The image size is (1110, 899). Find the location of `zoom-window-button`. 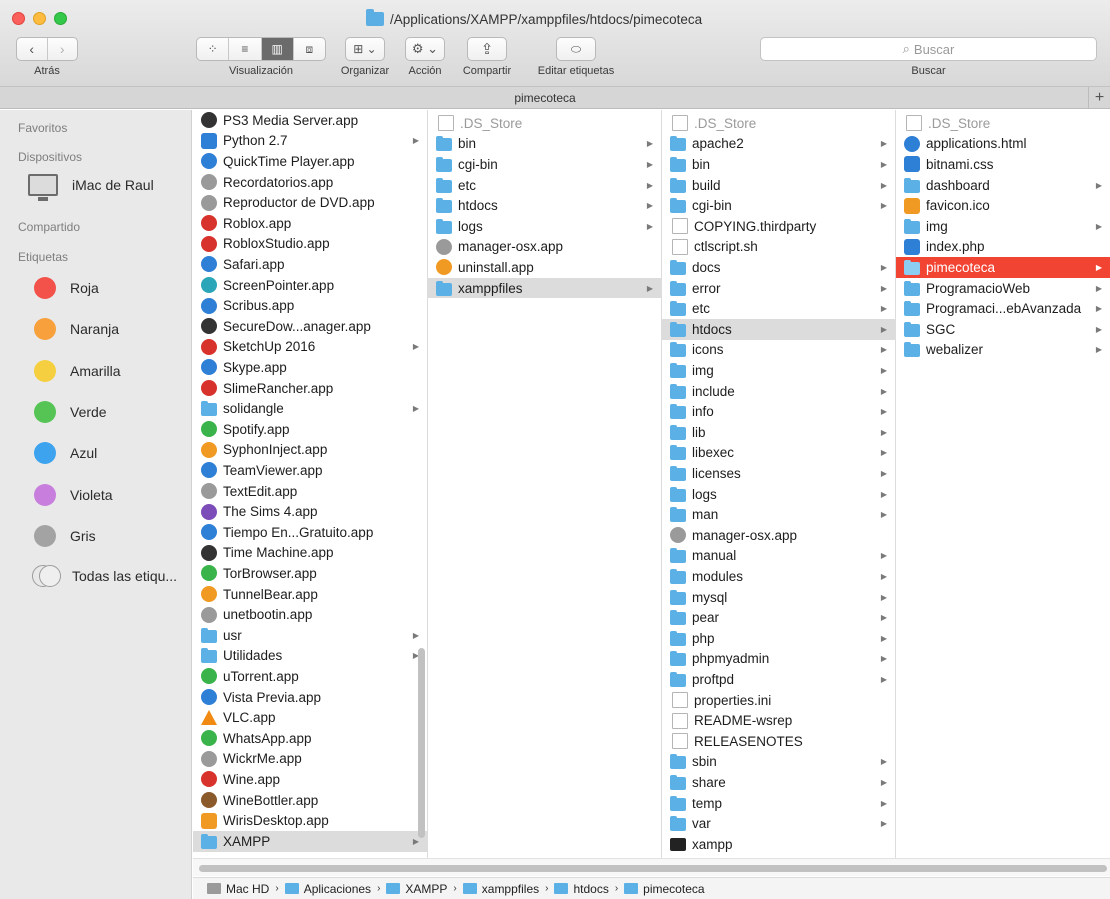

zoom-window-button is located at coordinates (60, 18).